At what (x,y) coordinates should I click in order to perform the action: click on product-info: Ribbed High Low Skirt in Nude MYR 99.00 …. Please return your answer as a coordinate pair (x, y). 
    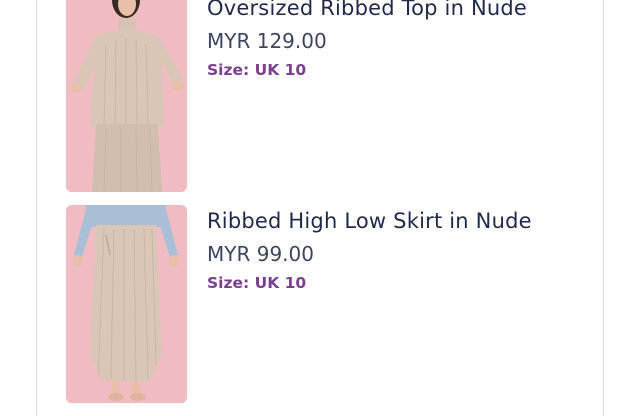
    Looking at the image, I should click on (401, 251).